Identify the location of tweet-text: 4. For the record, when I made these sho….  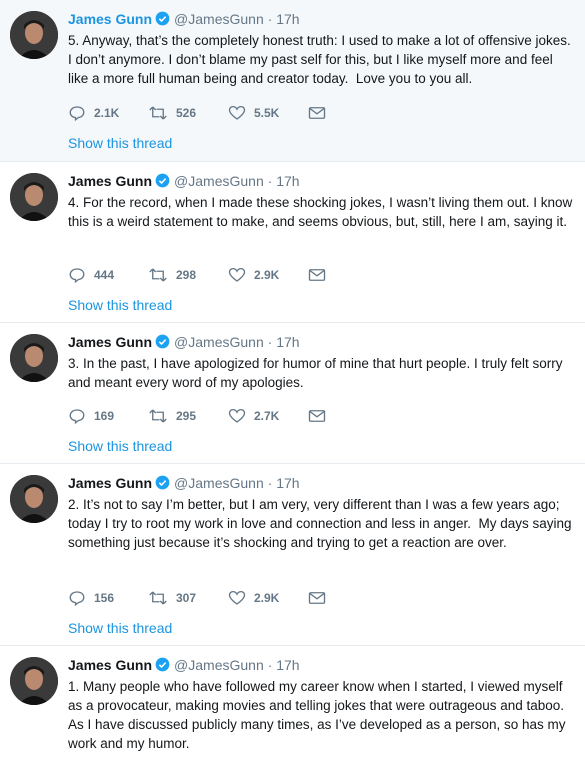
(322, 212).